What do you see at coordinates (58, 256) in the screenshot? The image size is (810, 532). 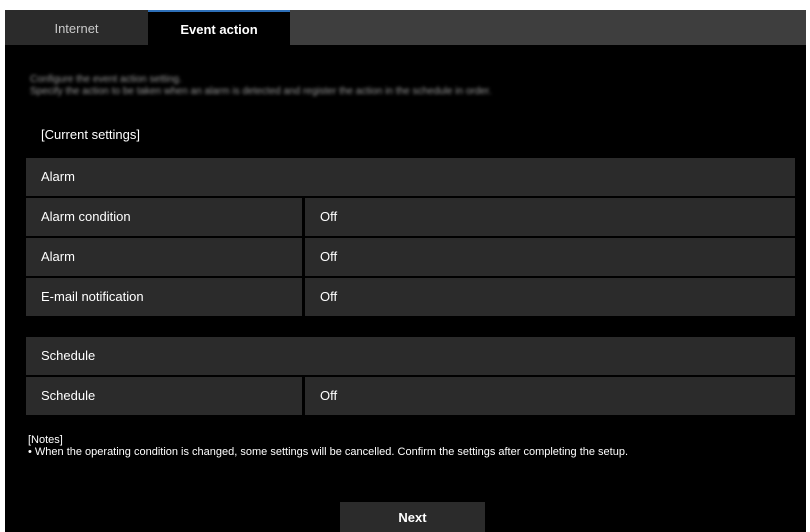 I see `row-label: Alarm` at bounding box center [58, 256].